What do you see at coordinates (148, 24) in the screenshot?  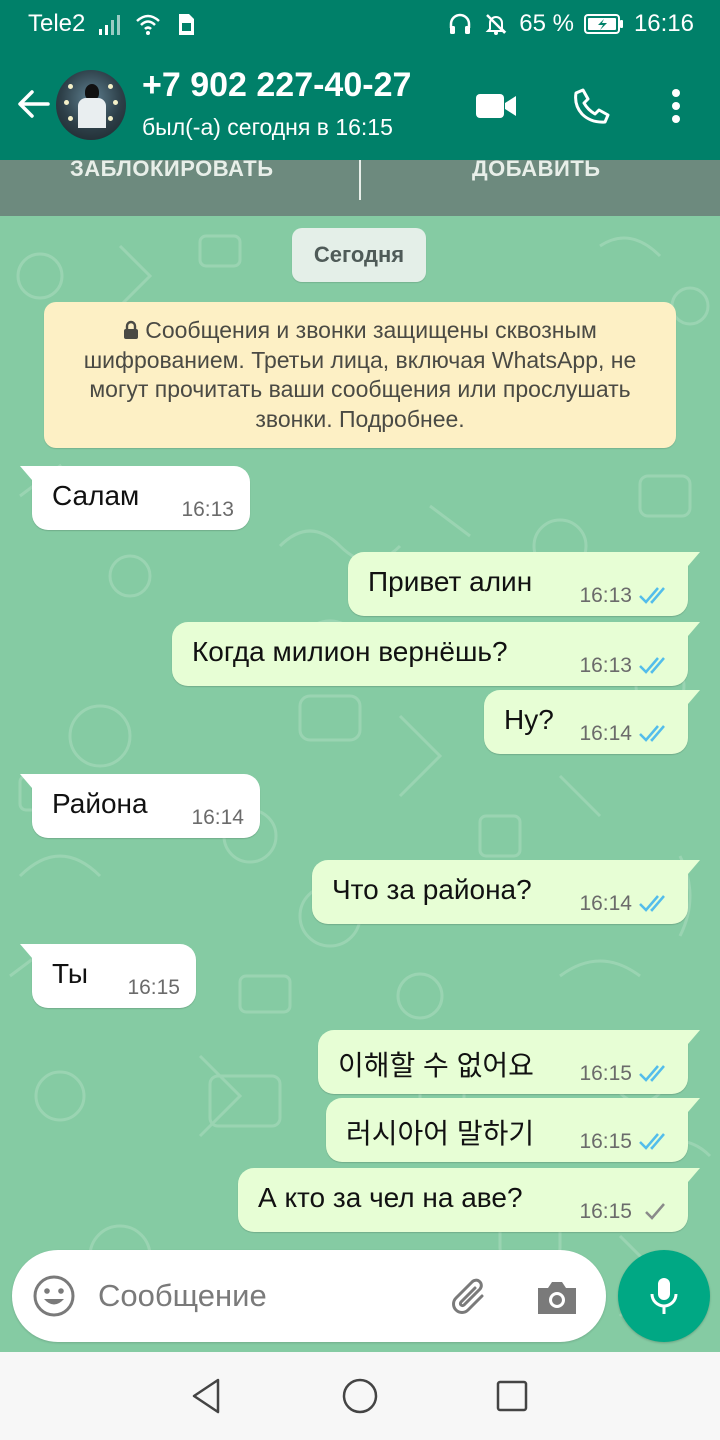 I see `wifi-icon` at bounding box center [148, 24].